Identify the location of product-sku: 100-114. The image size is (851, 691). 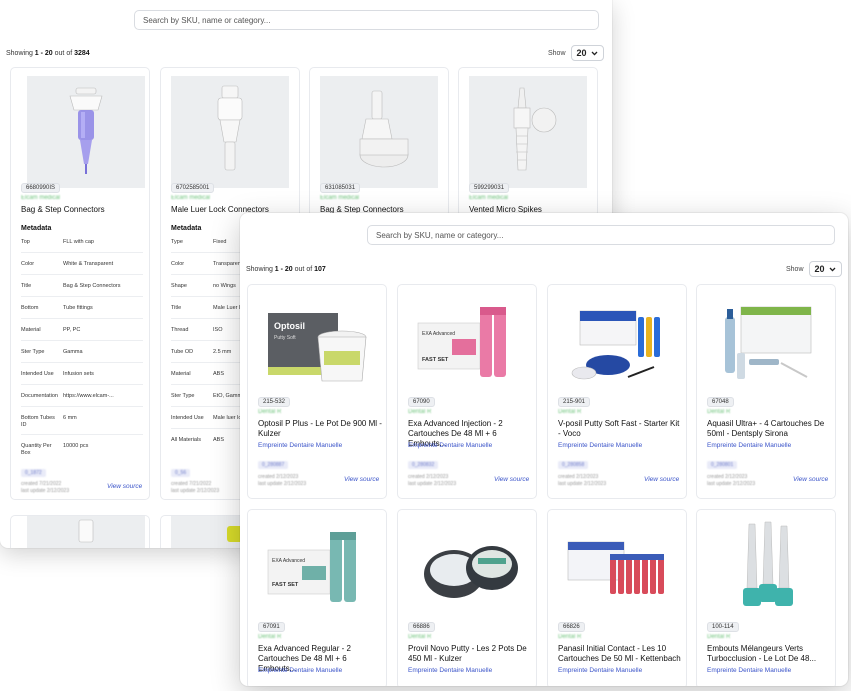
(723, 627).